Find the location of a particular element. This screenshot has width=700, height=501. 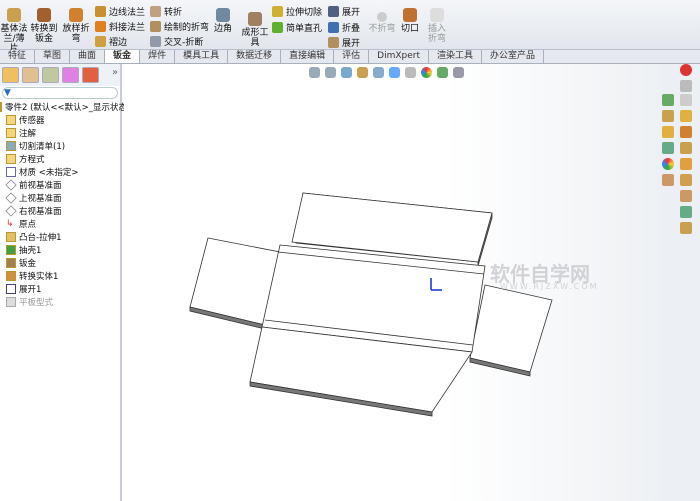

hem-button: 褶边 is located at coordinates (111, 41).